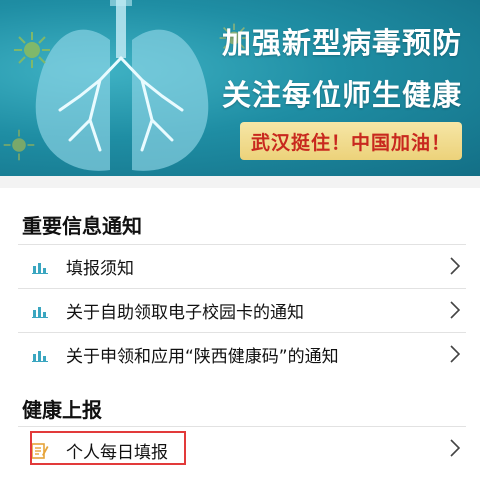  What do you see at coordinates (240, 182) in the screenshot?
I see `section-gap` at bounding box center [240, 182].